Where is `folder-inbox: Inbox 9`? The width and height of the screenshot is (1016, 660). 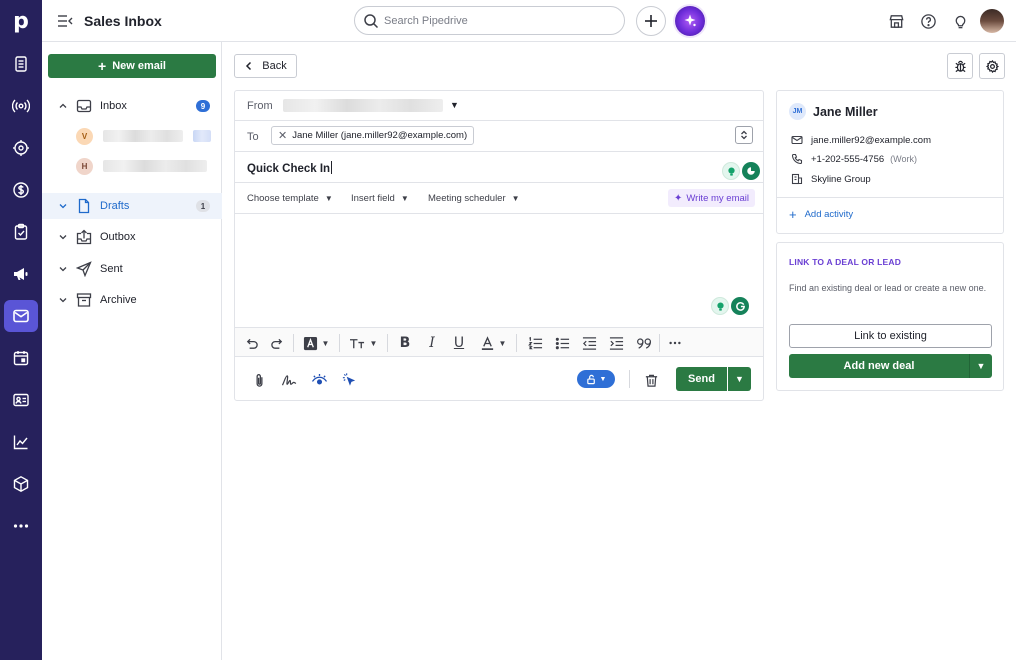
folder-inbox: Inbox 9 is located at coordinates (132, 106).